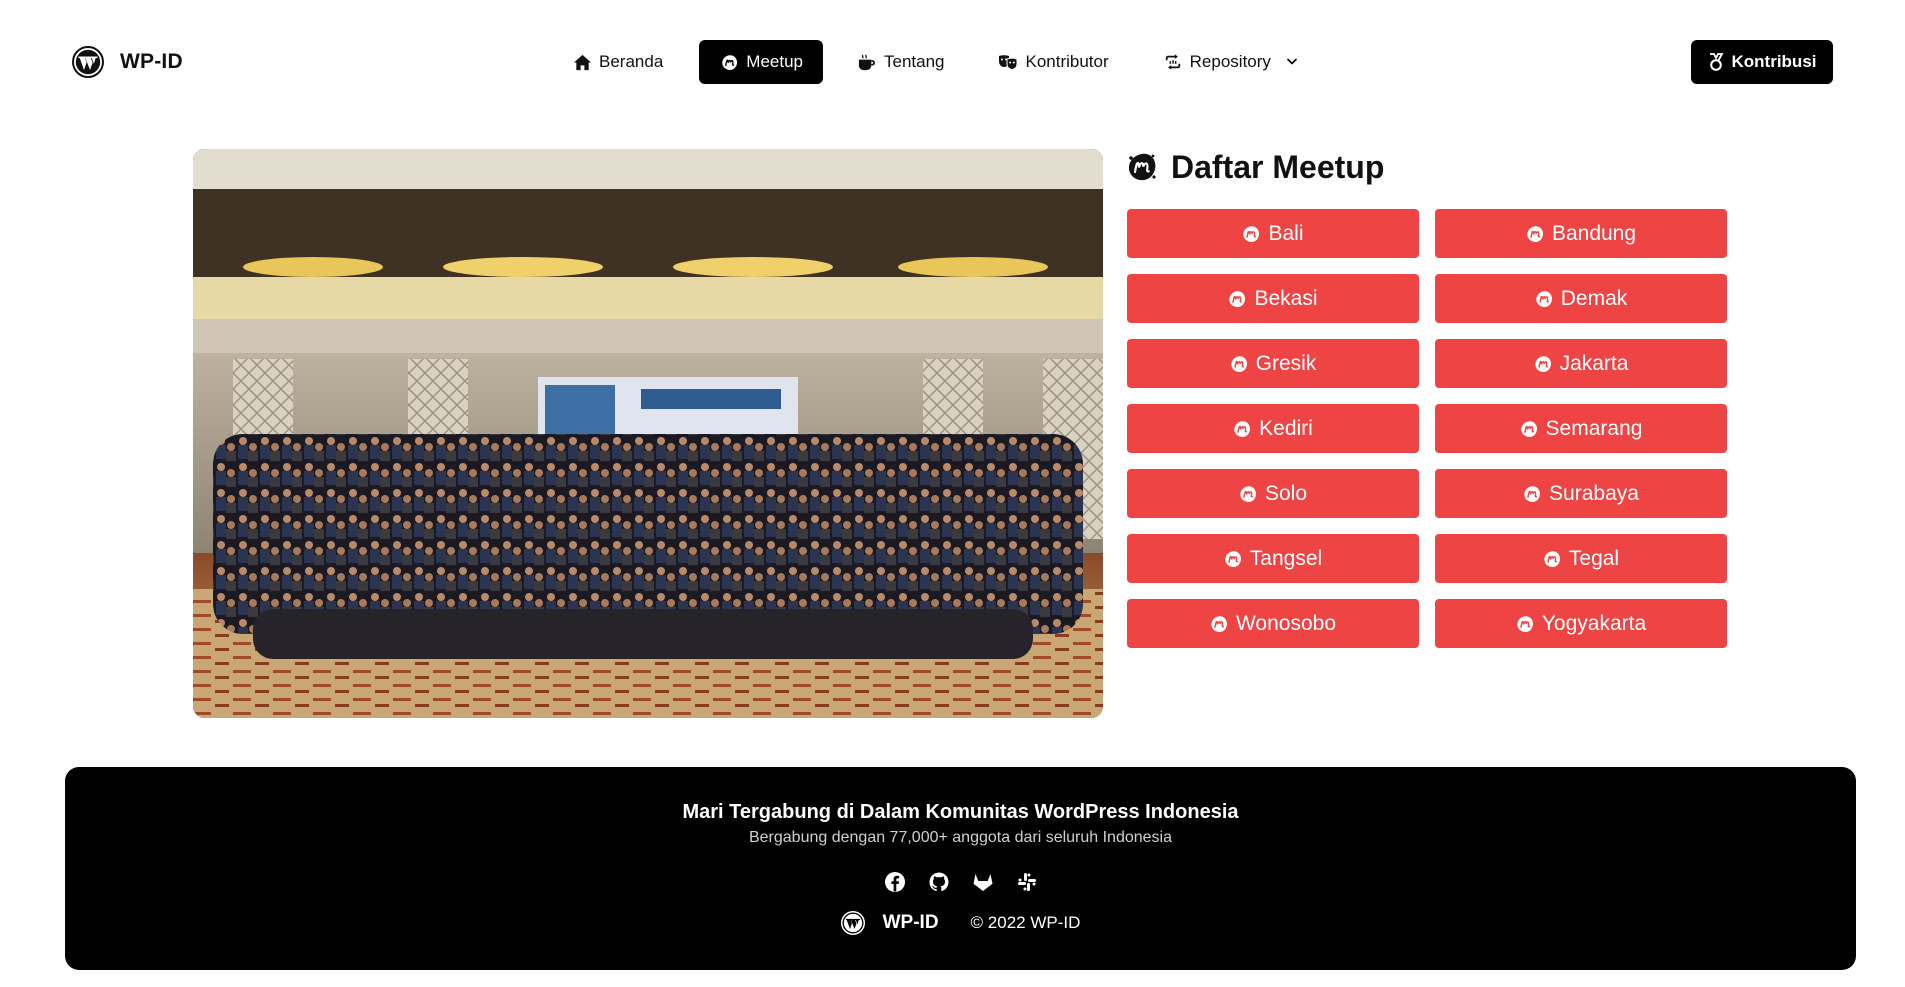 Image resolution: width=1905 pixels, height=987 pixels. Describe the element at coordinates (582, 62) in the screenshot. I see `home-icon` at that location.